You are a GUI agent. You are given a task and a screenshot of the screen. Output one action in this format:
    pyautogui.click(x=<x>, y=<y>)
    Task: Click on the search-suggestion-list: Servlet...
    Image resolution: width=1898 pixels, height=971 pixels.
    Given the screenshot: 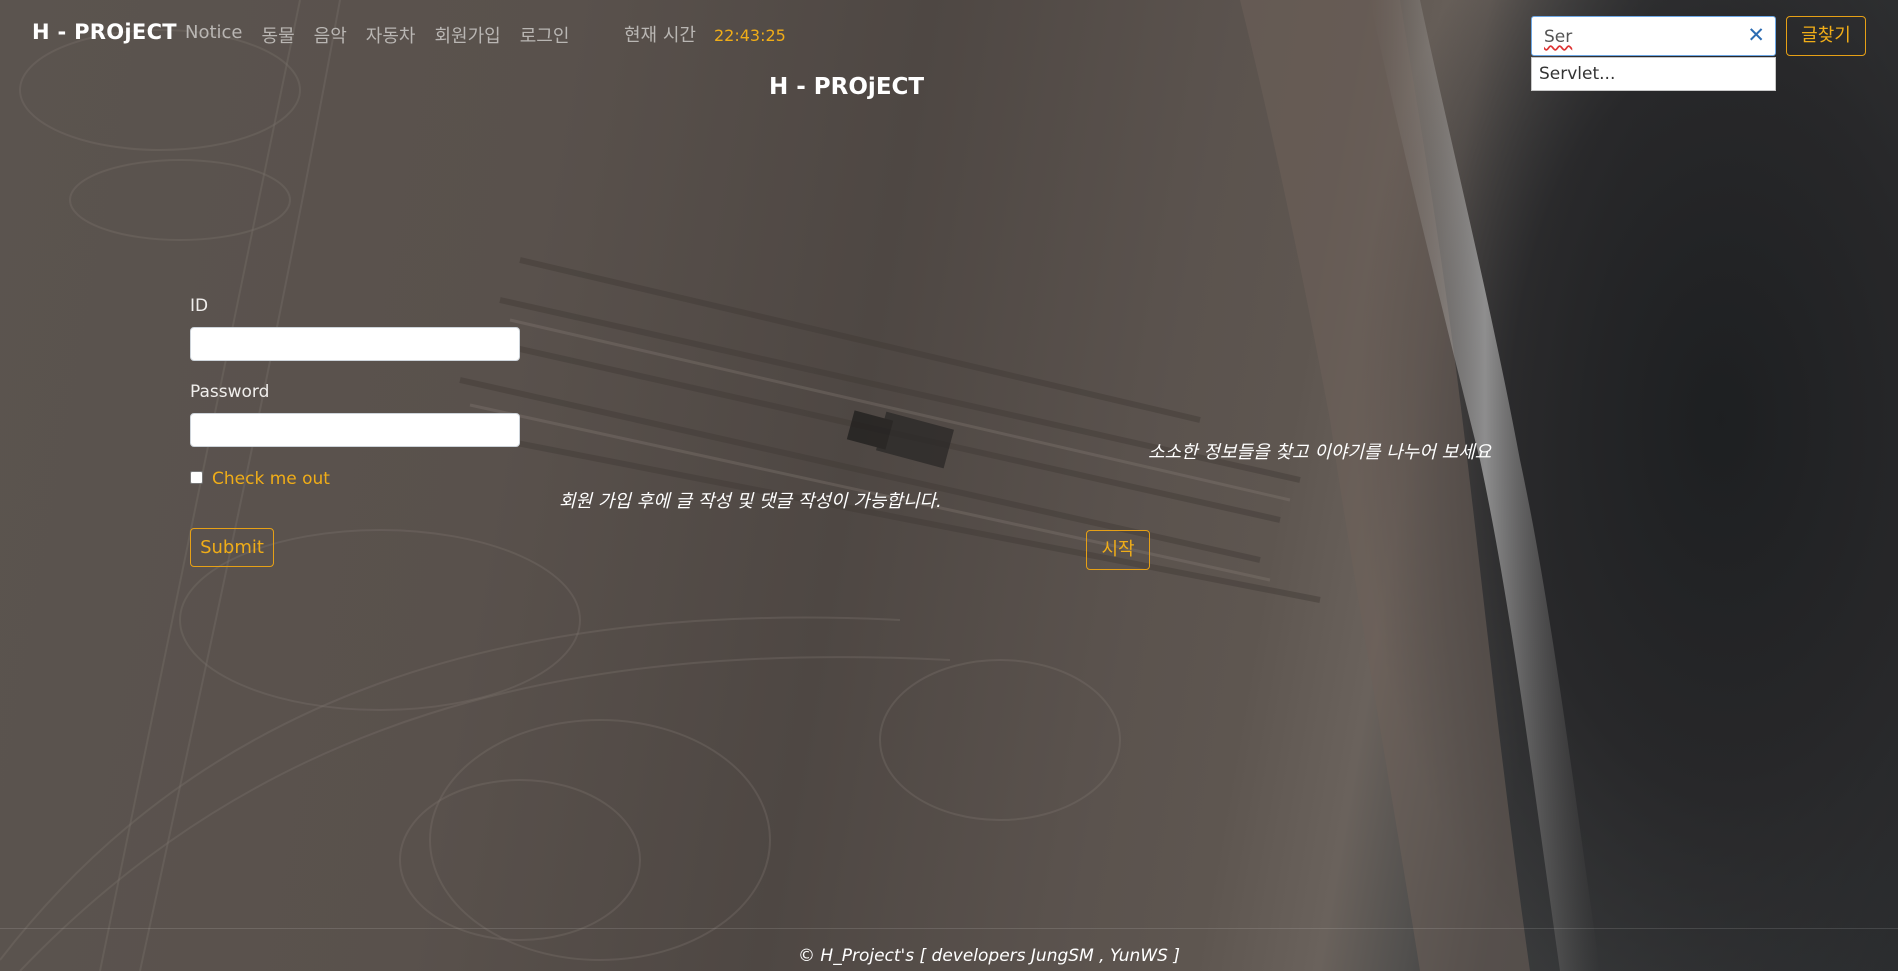 What is the action you would take?
    pyautogui.click(x=1653, y=74)
    